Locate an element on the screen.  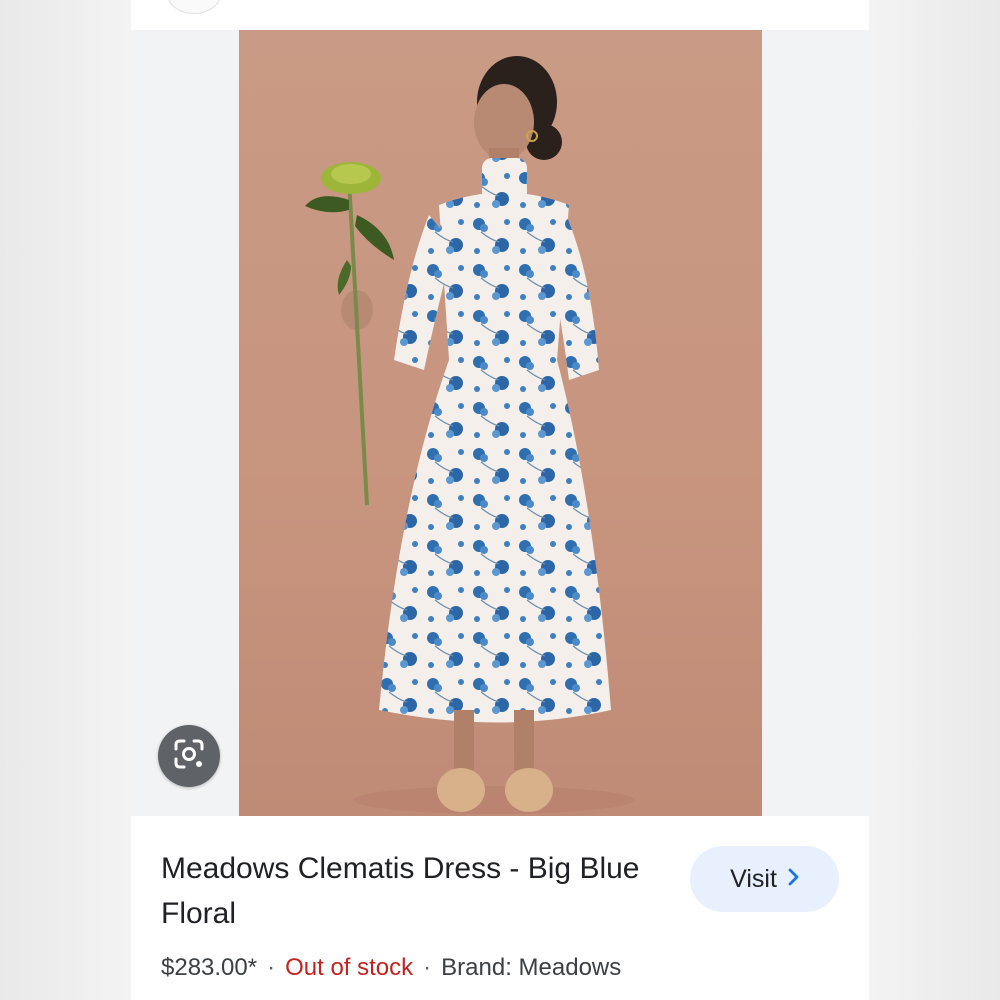
google-lens-icon is located at coordinates (189, 756).